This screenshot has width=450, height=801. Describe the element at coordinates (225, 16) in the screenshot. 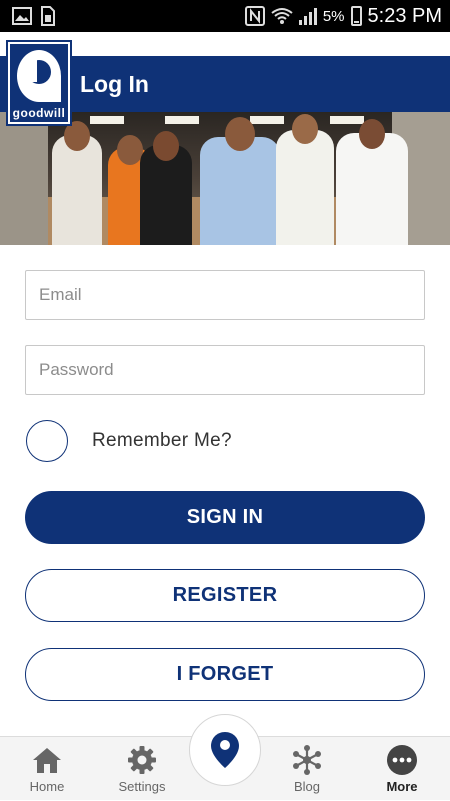

I see `status-bar: 5% 5:23 PM` at that location.